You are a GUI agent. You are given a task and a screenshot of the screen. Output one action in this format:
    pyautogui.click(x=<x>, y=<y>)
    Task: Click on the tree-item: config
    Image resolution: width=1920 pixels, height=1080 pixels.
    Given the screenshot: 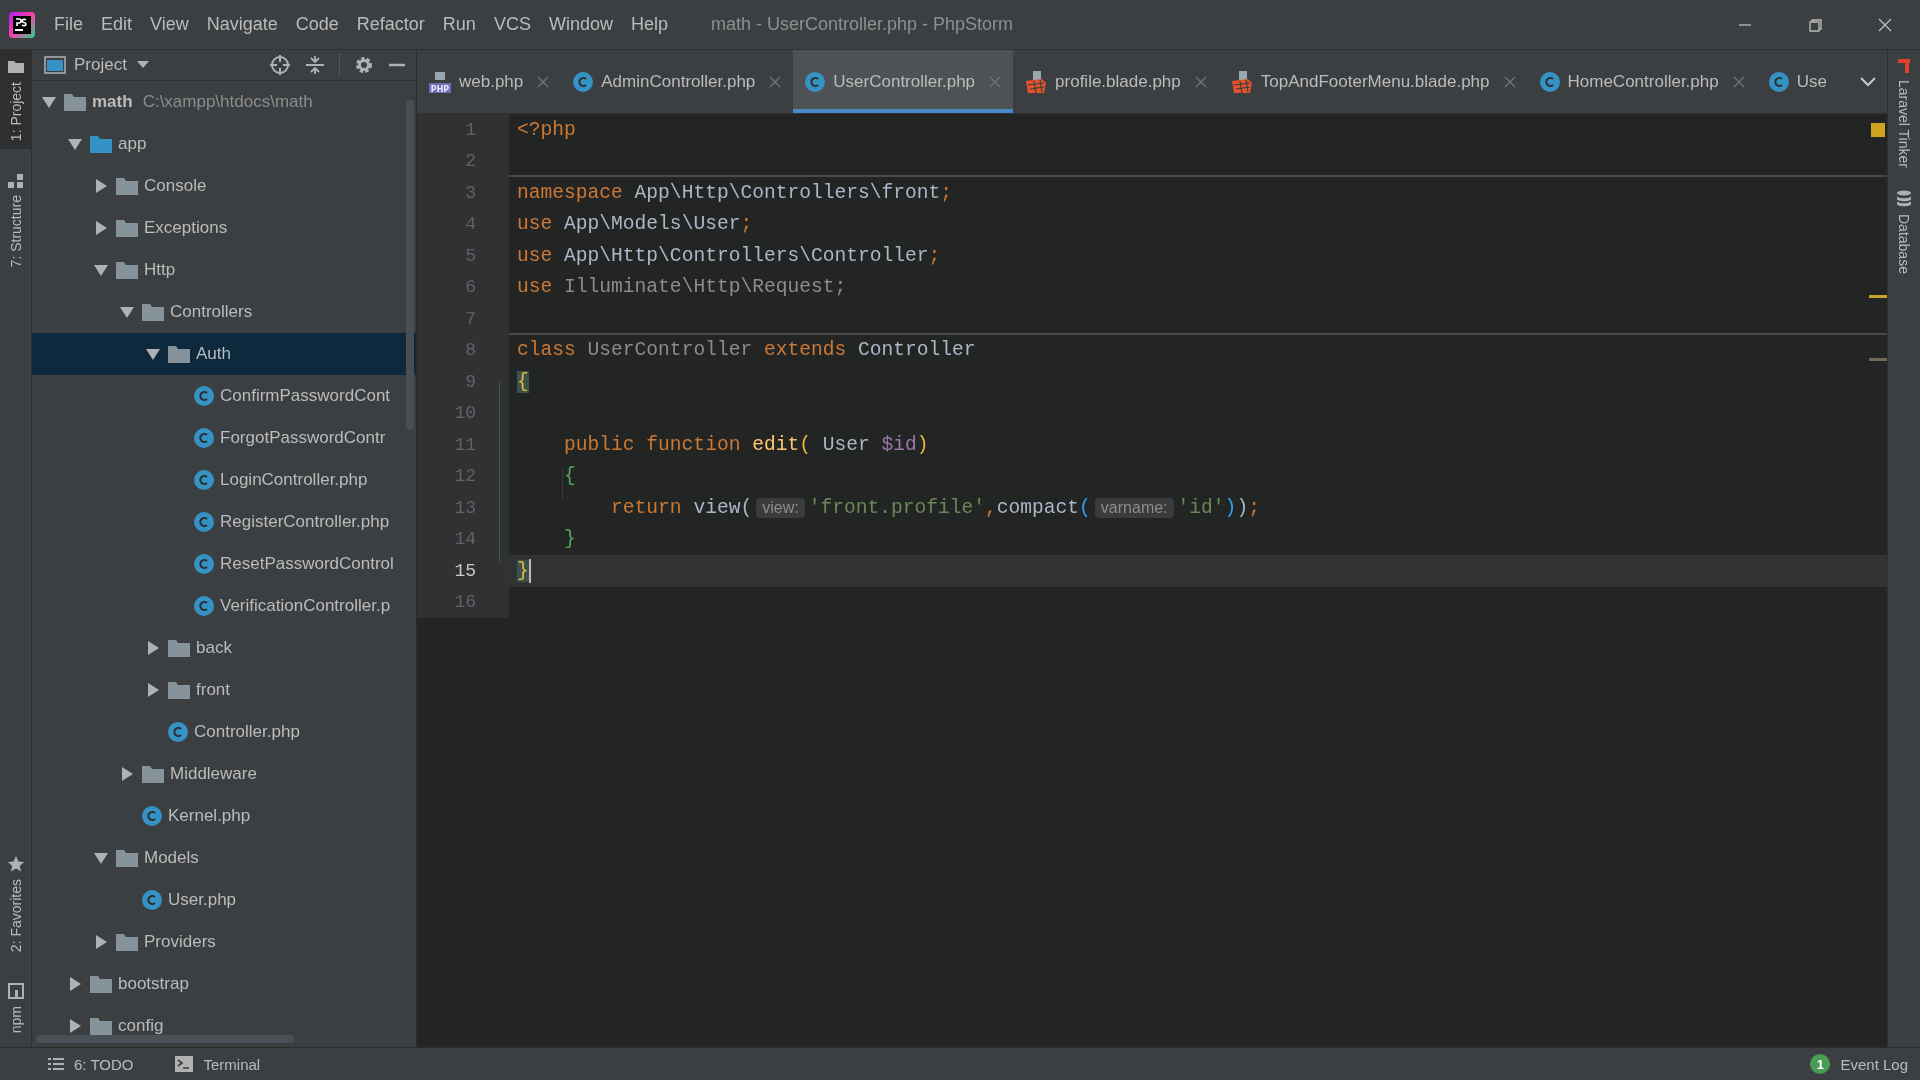 What is the action you would take?
    pyautogui.click(x=224, y=1026)
    